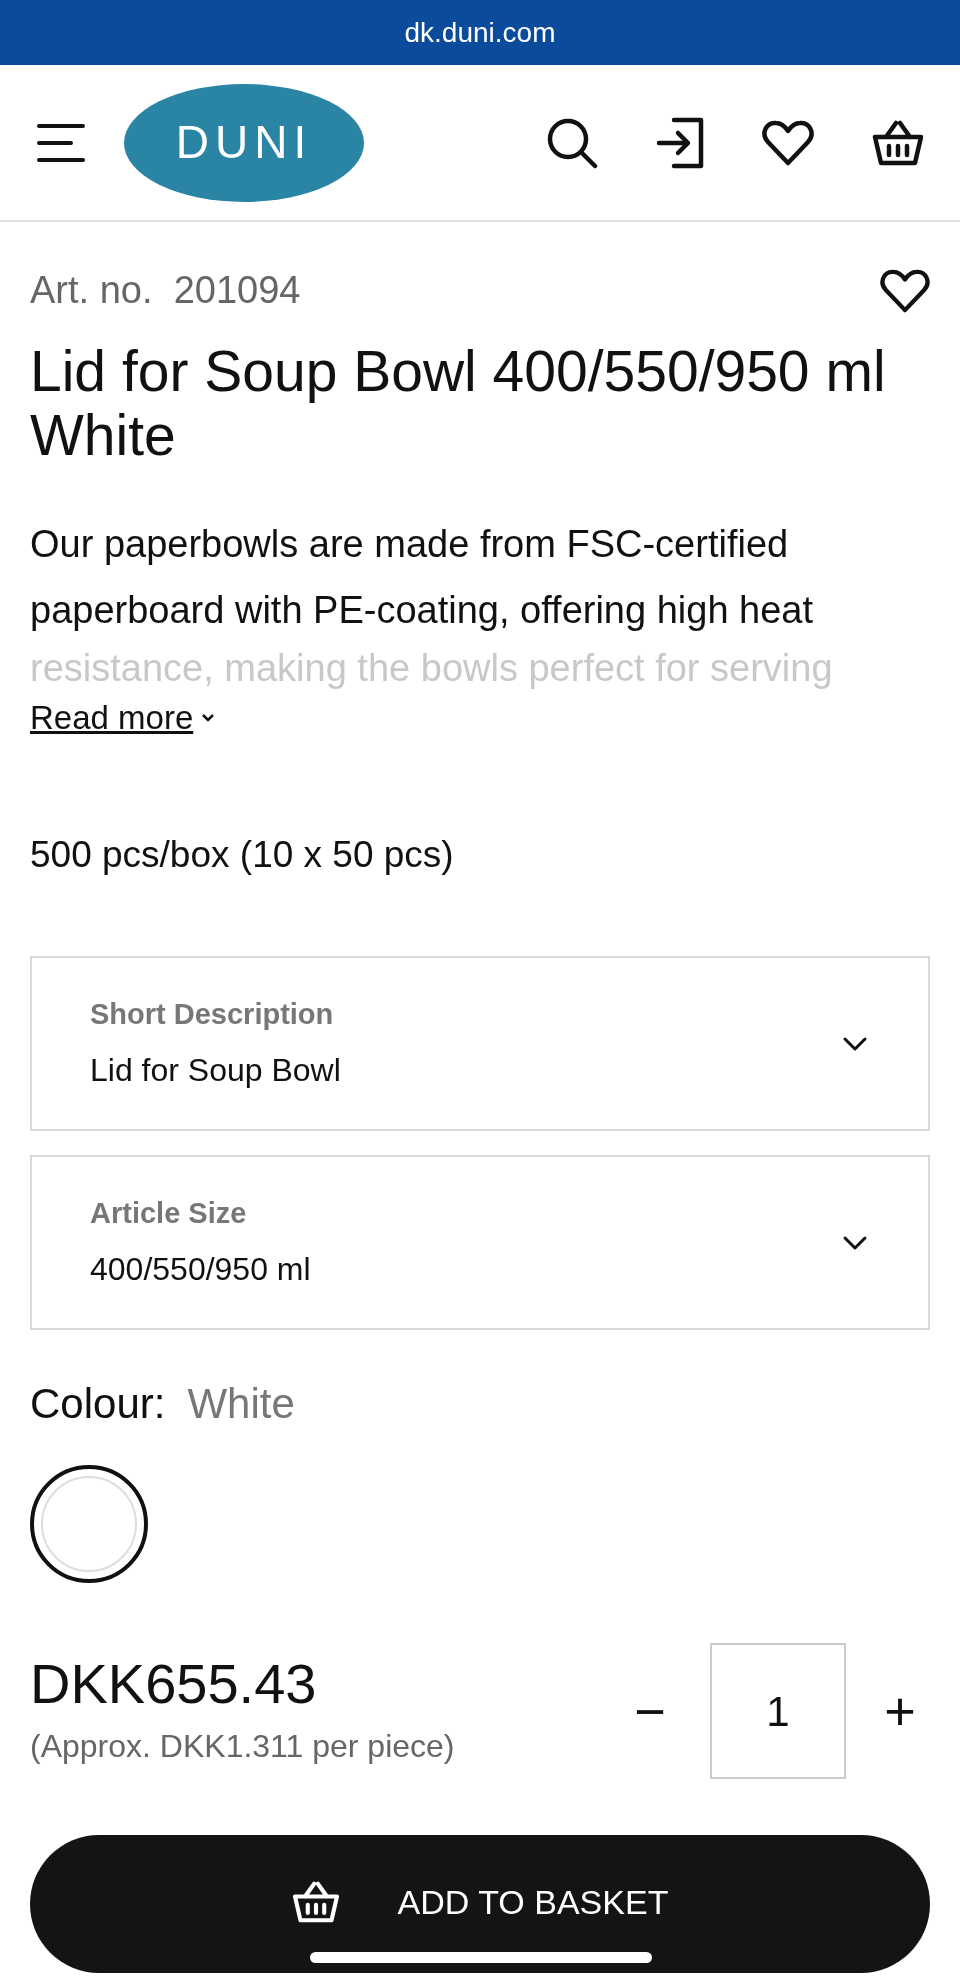  I want to click on search-icon, so click(572, 142).